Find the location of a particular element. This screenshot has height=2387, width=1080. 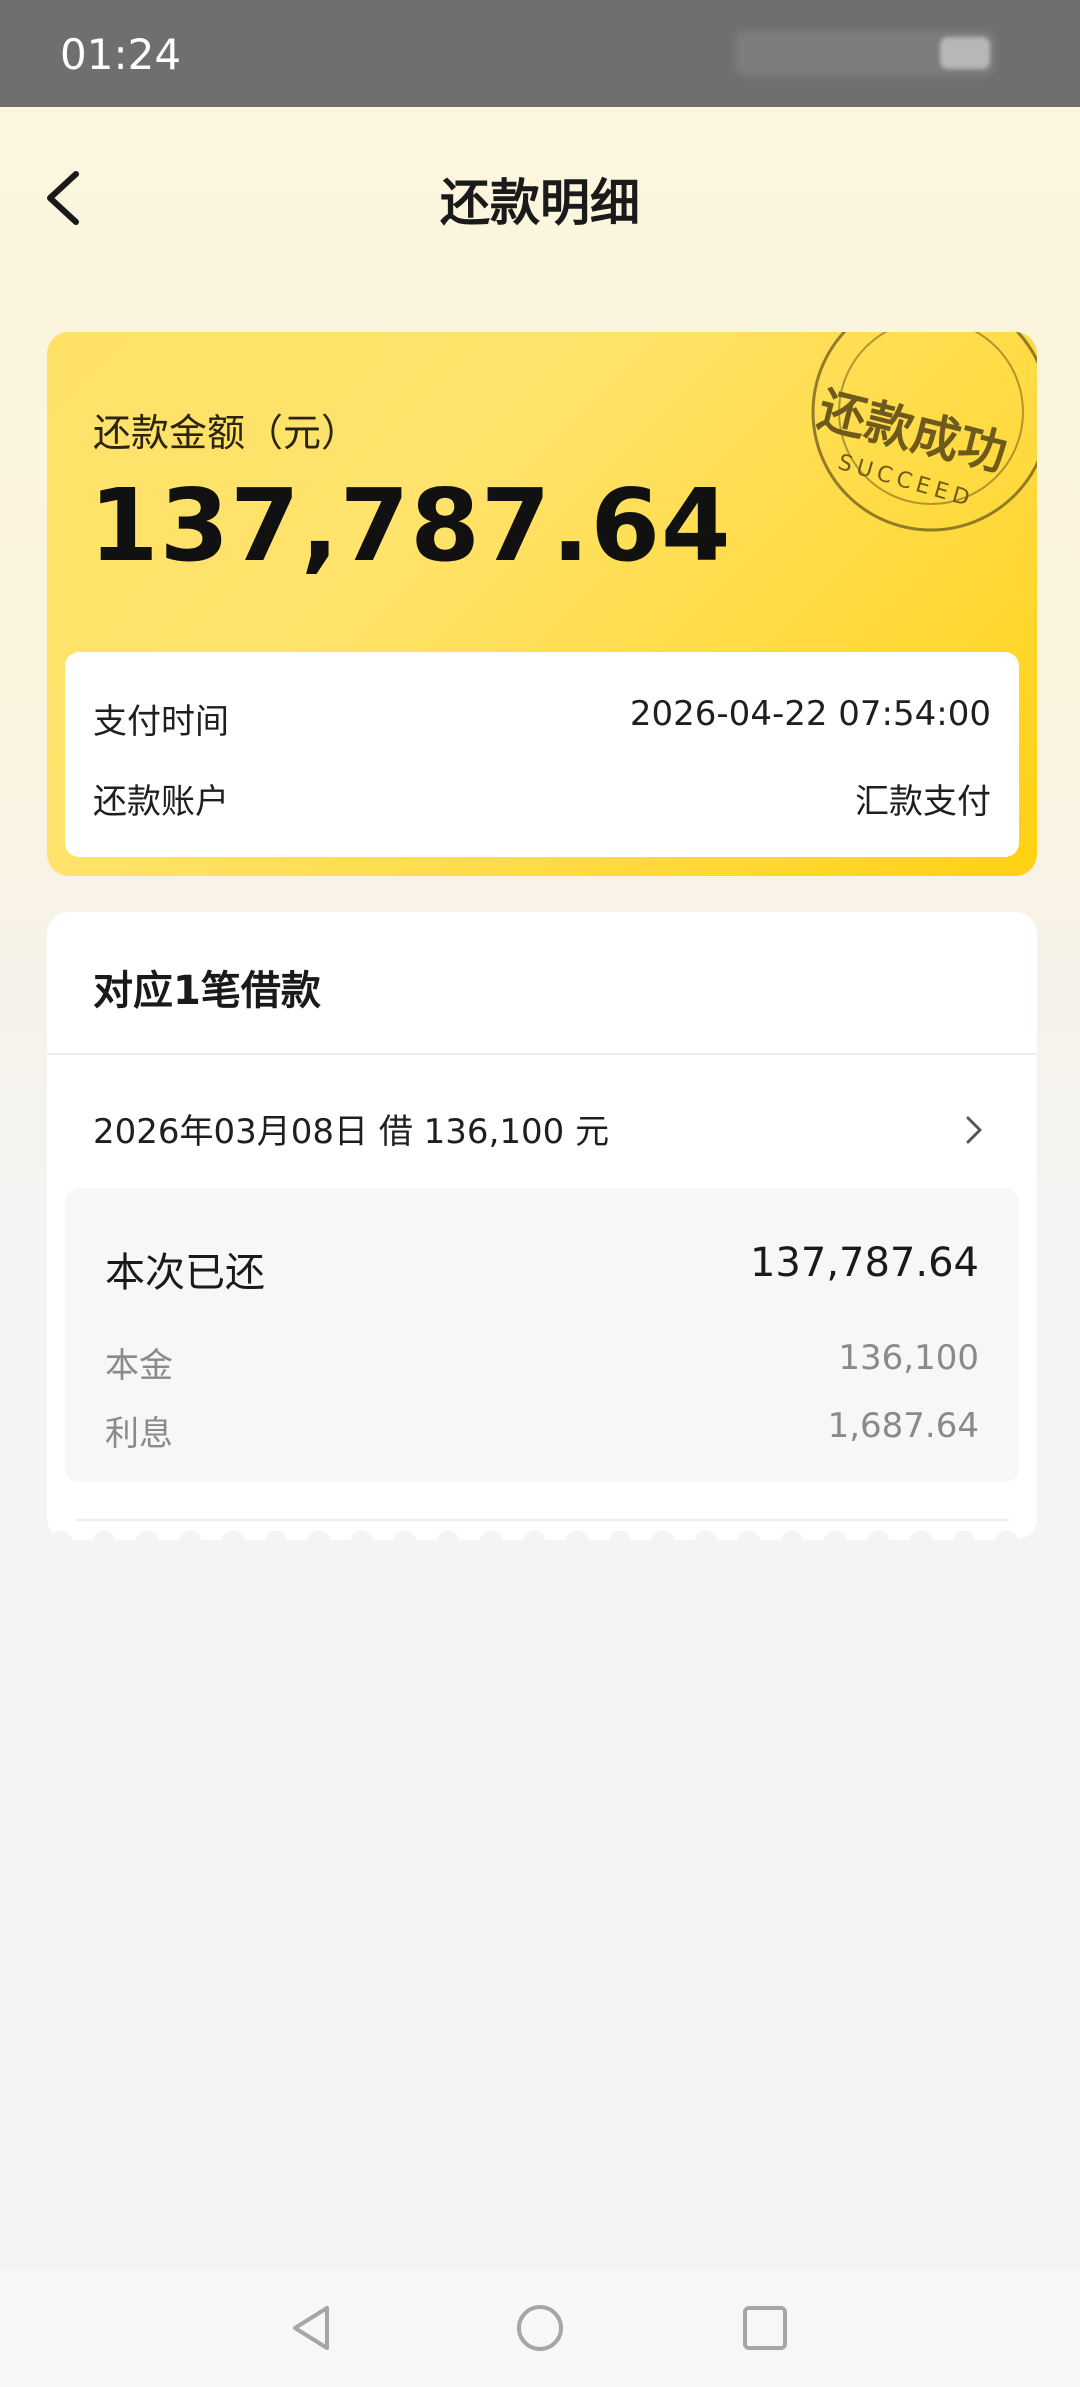

receipt-zigzag-edge is located at coordinates (542, 1531).